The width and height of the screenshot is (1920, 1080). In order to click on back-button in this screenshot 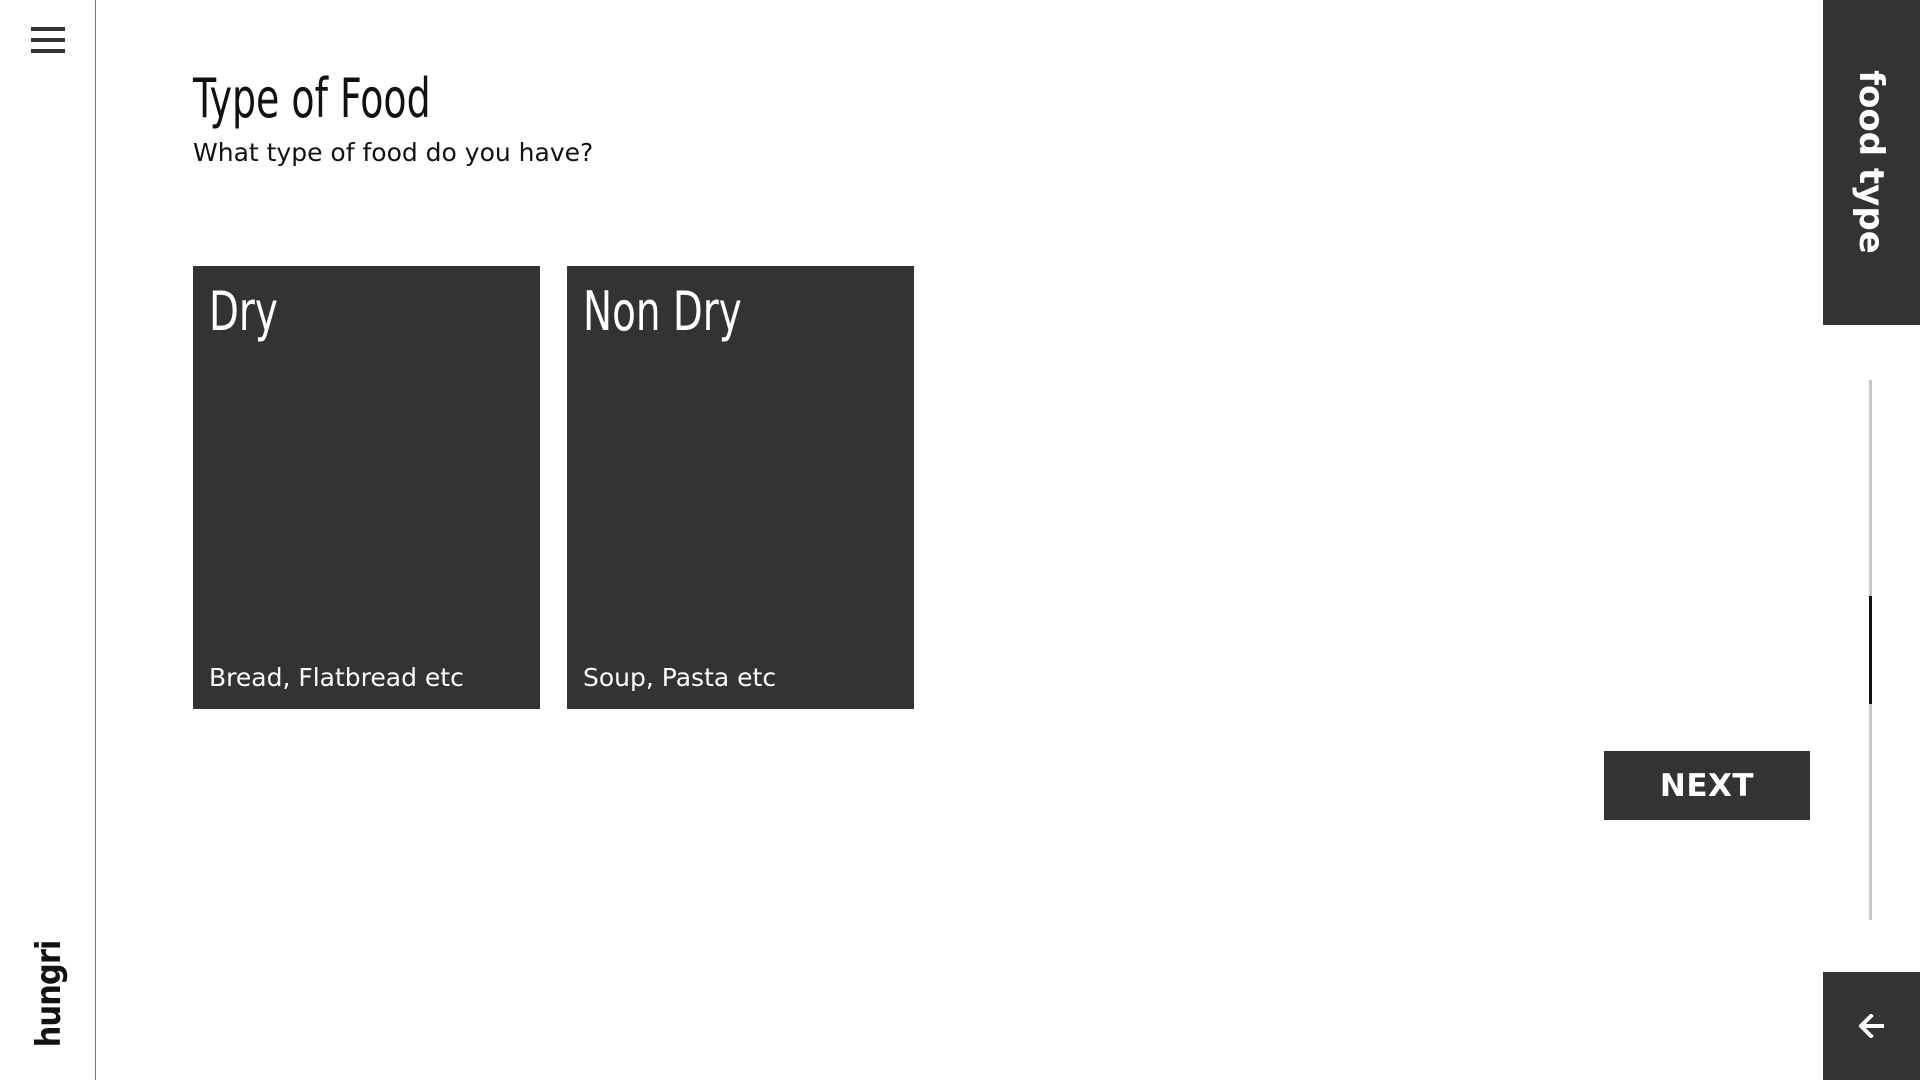, I will do `click(1871, 1026)`.